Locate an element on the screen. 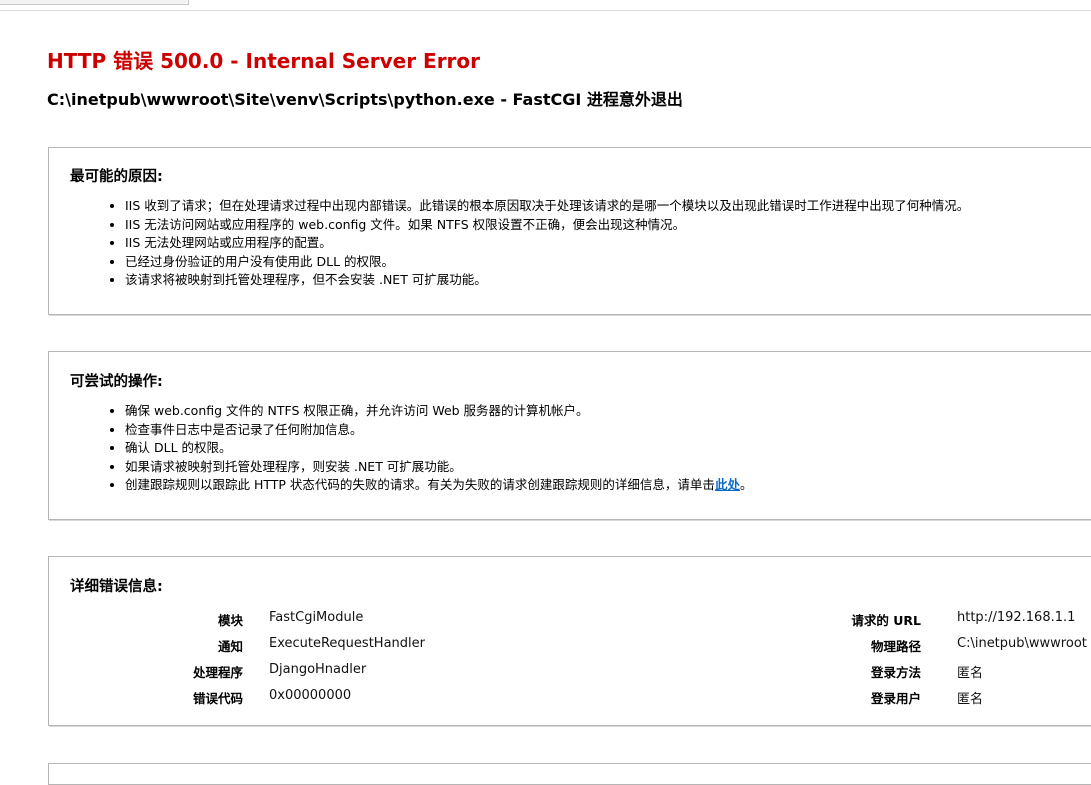 The image size is (1091, 785). actions-heading: 可尝试的操作: is located at coordinates (116, 382).